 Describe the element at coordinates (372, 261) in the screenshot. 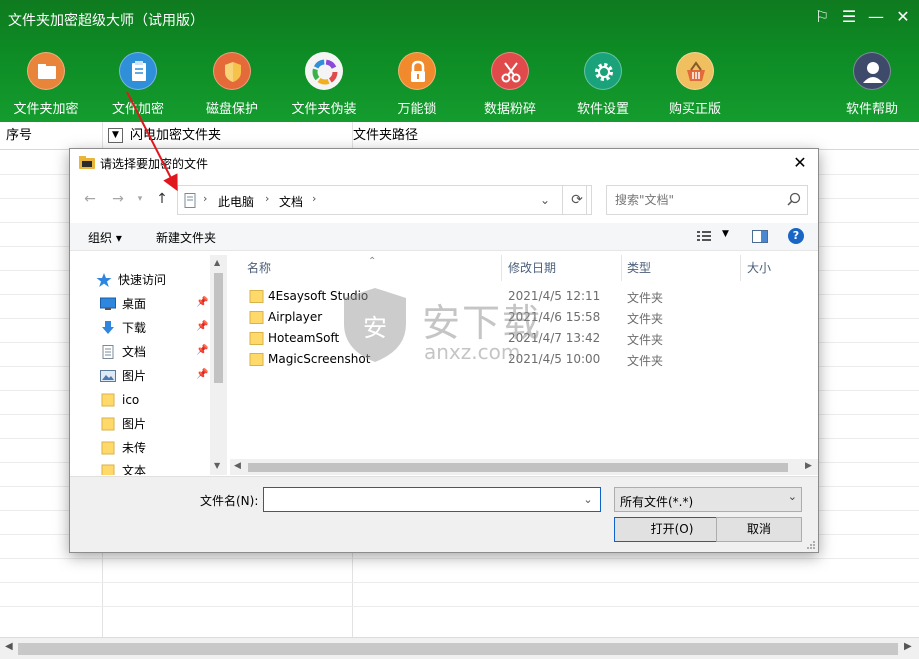

I see `sort-ascending-icon: ⌃` at that location.